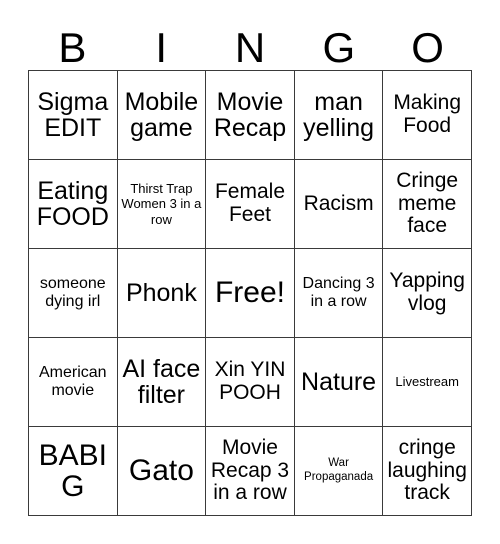 Image resolution: width=500 pixels, height=544 pixels. I want to click on bingo-cell-o2: Cringe meme face, so click(427, 204).